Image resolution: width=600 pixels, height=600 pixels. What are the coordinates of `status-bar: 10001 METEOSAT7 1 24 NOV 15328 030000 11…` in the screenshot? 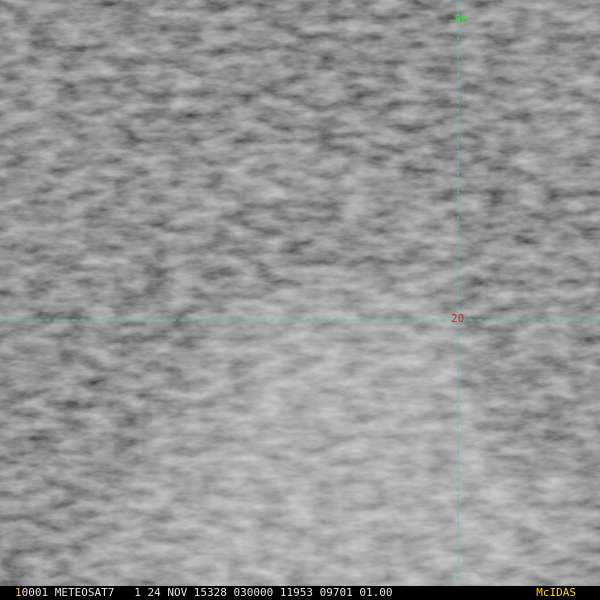 It's located at (300, 593).